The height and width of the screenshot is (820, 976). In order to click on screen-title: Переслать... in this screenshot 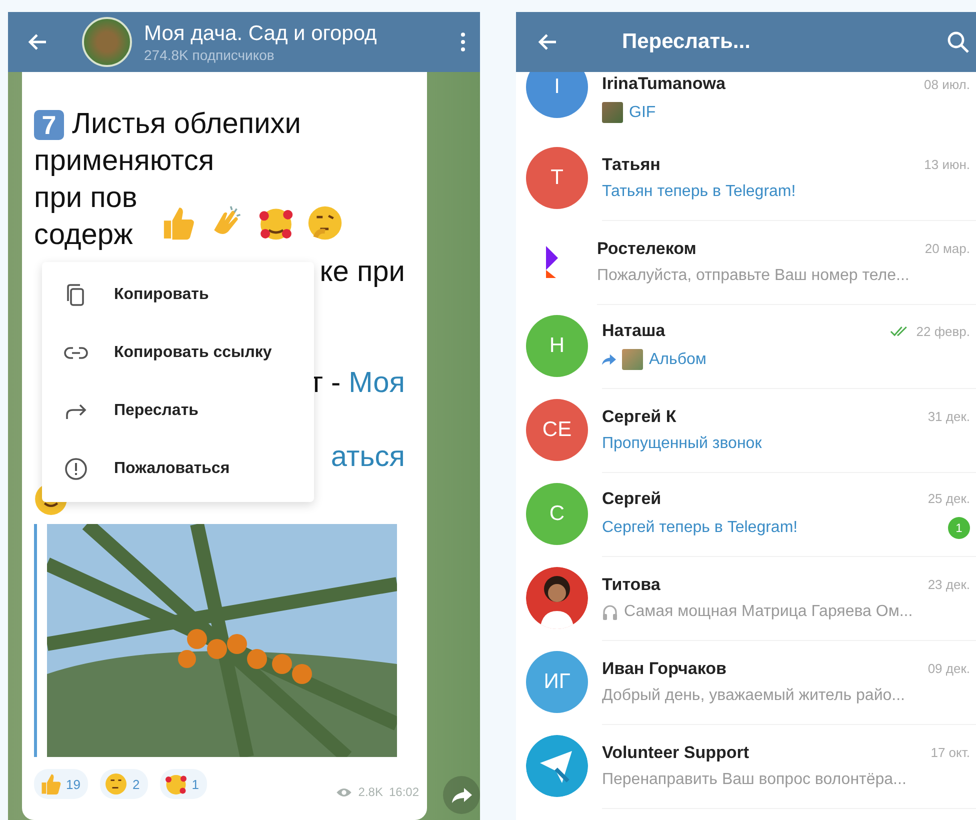, I will do `click(687, 42)`.